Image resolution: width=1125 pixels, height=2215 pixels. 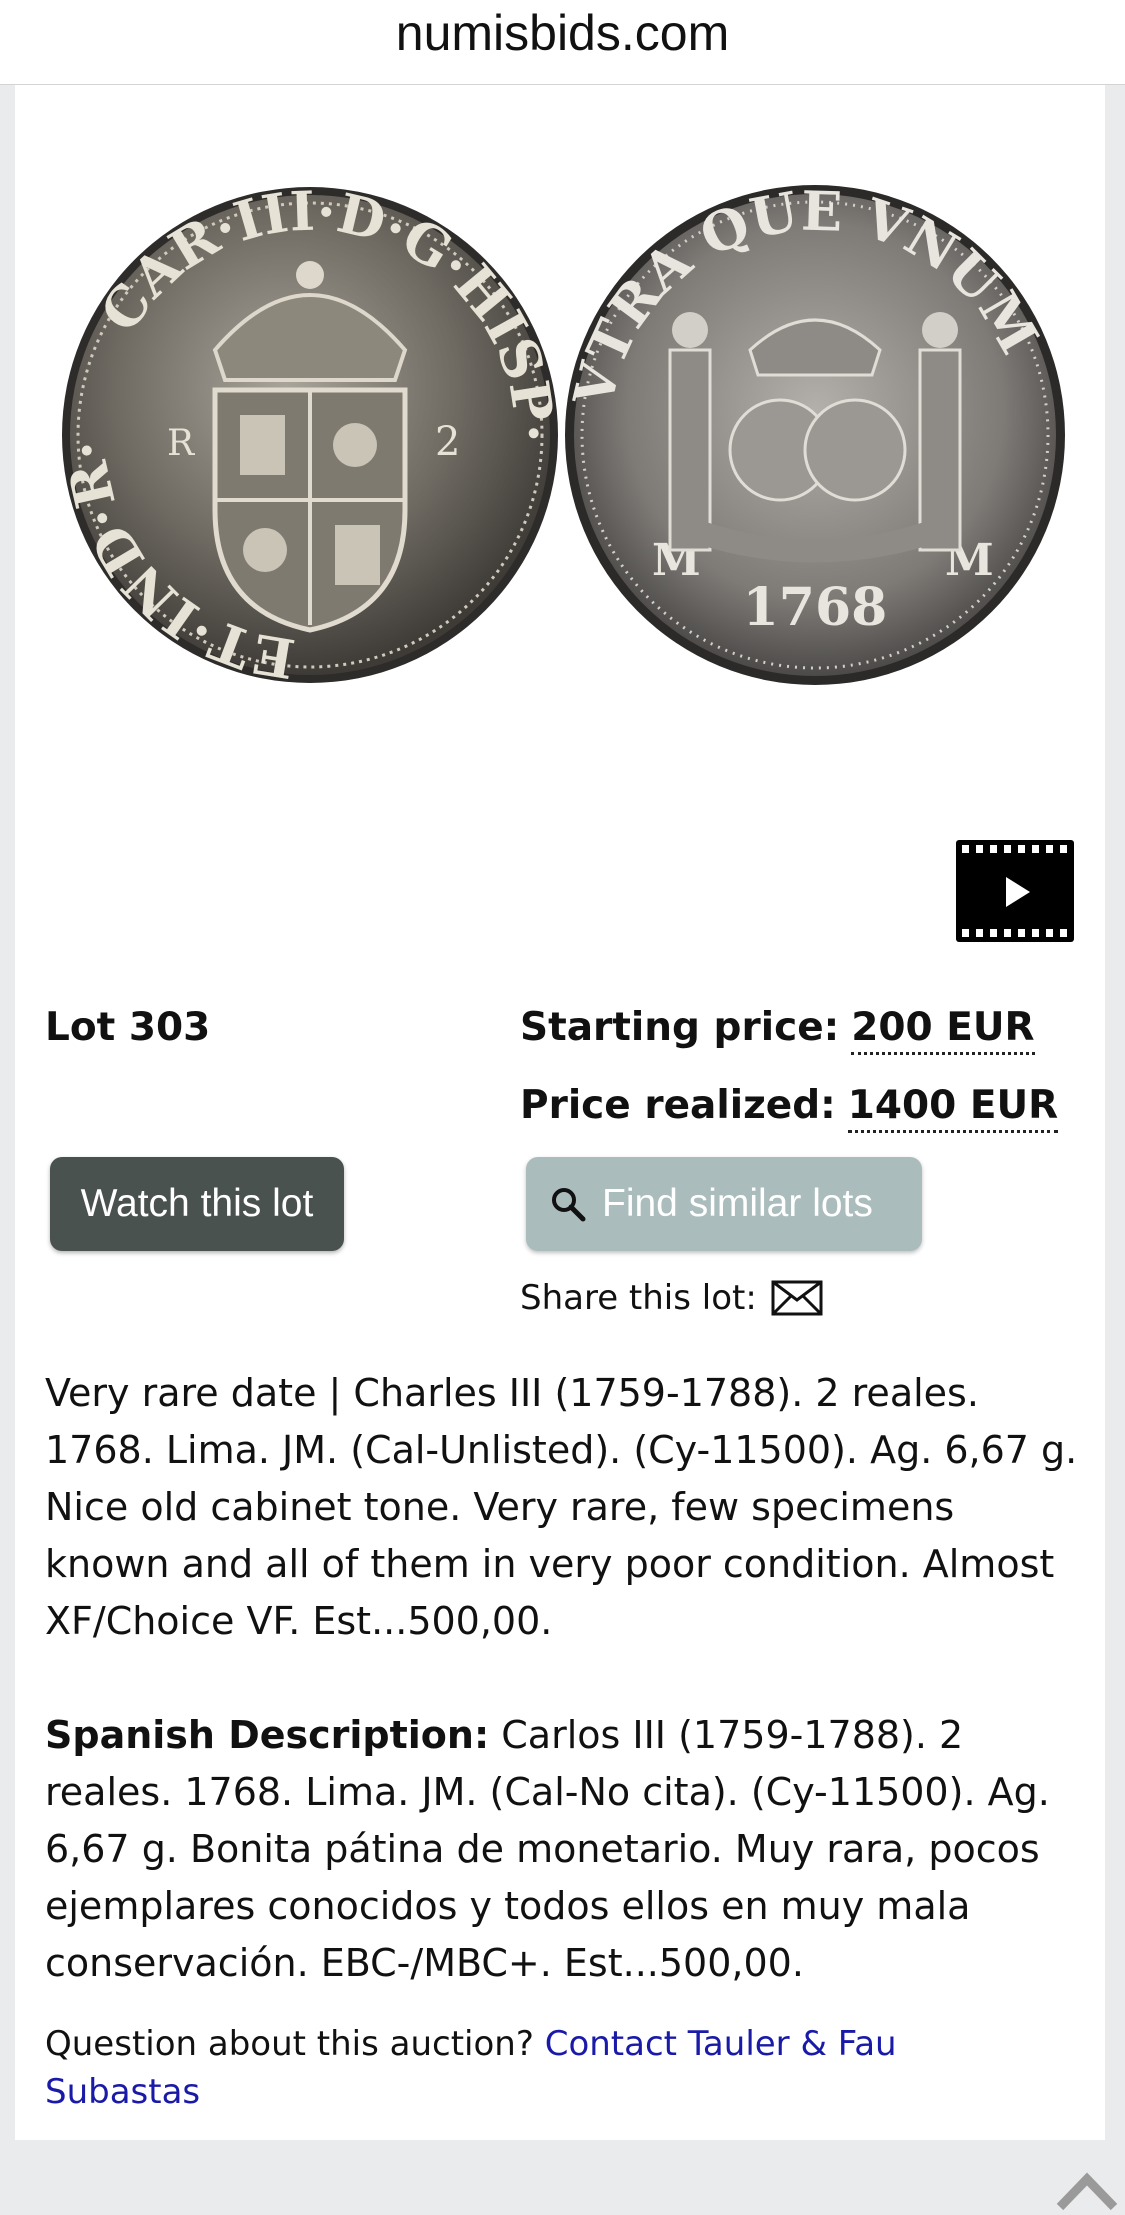 What do you see at coordinates (678, 1105) in the screenshot?
I see `price-realized-label: Price realized:` at bounding box center [678, 1105].